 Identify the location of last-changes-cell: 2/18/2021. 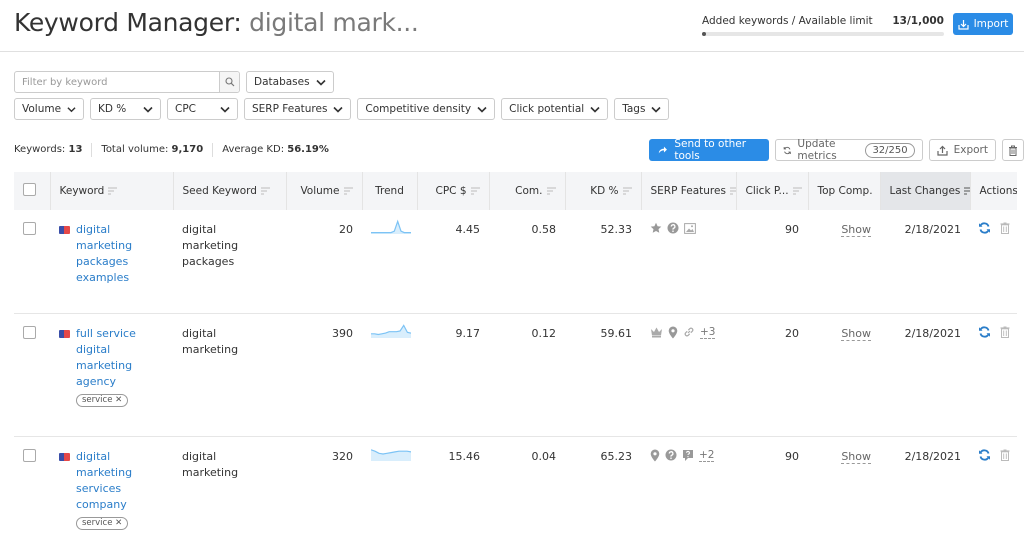
(932, 229).